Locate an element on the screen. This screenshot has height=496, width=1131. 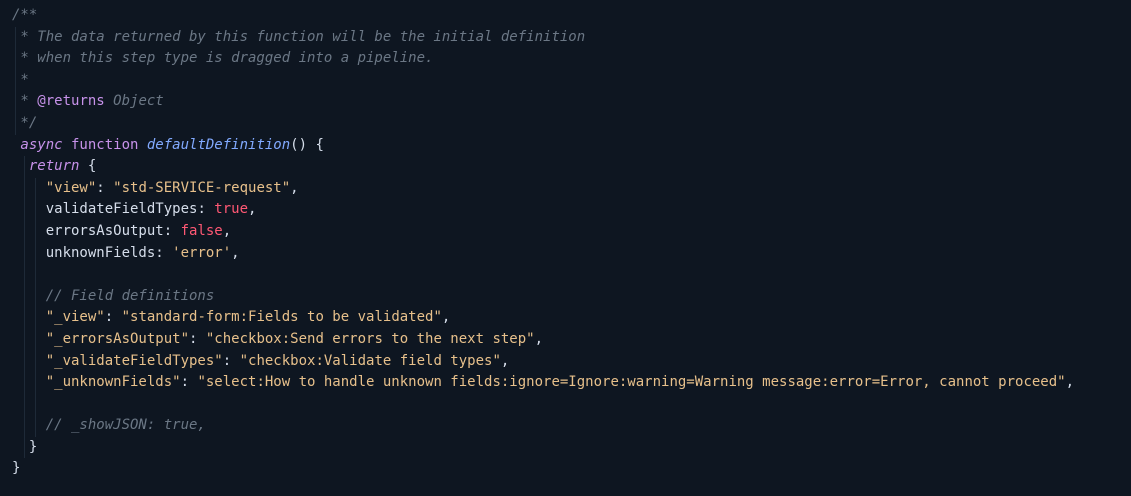
code-token: "checkbox:Validate field types" is located at coordinates (370, 360).